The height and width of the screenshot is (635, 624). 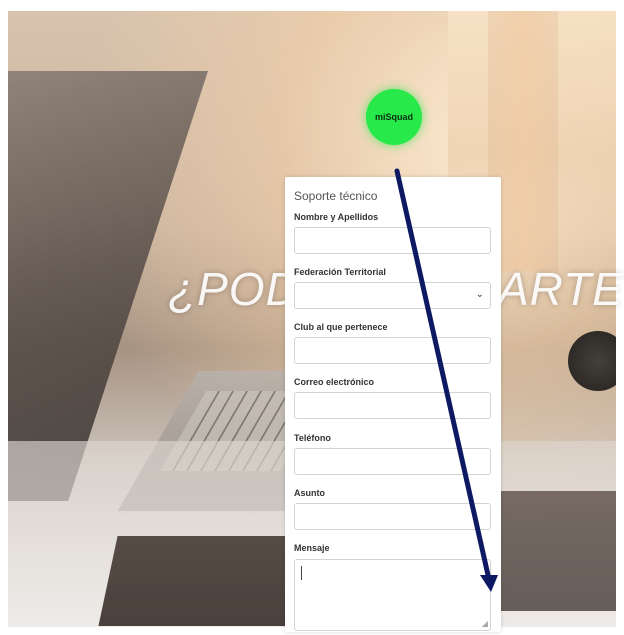 I want to click on annotation-overlay, so click(x=446, y=380).